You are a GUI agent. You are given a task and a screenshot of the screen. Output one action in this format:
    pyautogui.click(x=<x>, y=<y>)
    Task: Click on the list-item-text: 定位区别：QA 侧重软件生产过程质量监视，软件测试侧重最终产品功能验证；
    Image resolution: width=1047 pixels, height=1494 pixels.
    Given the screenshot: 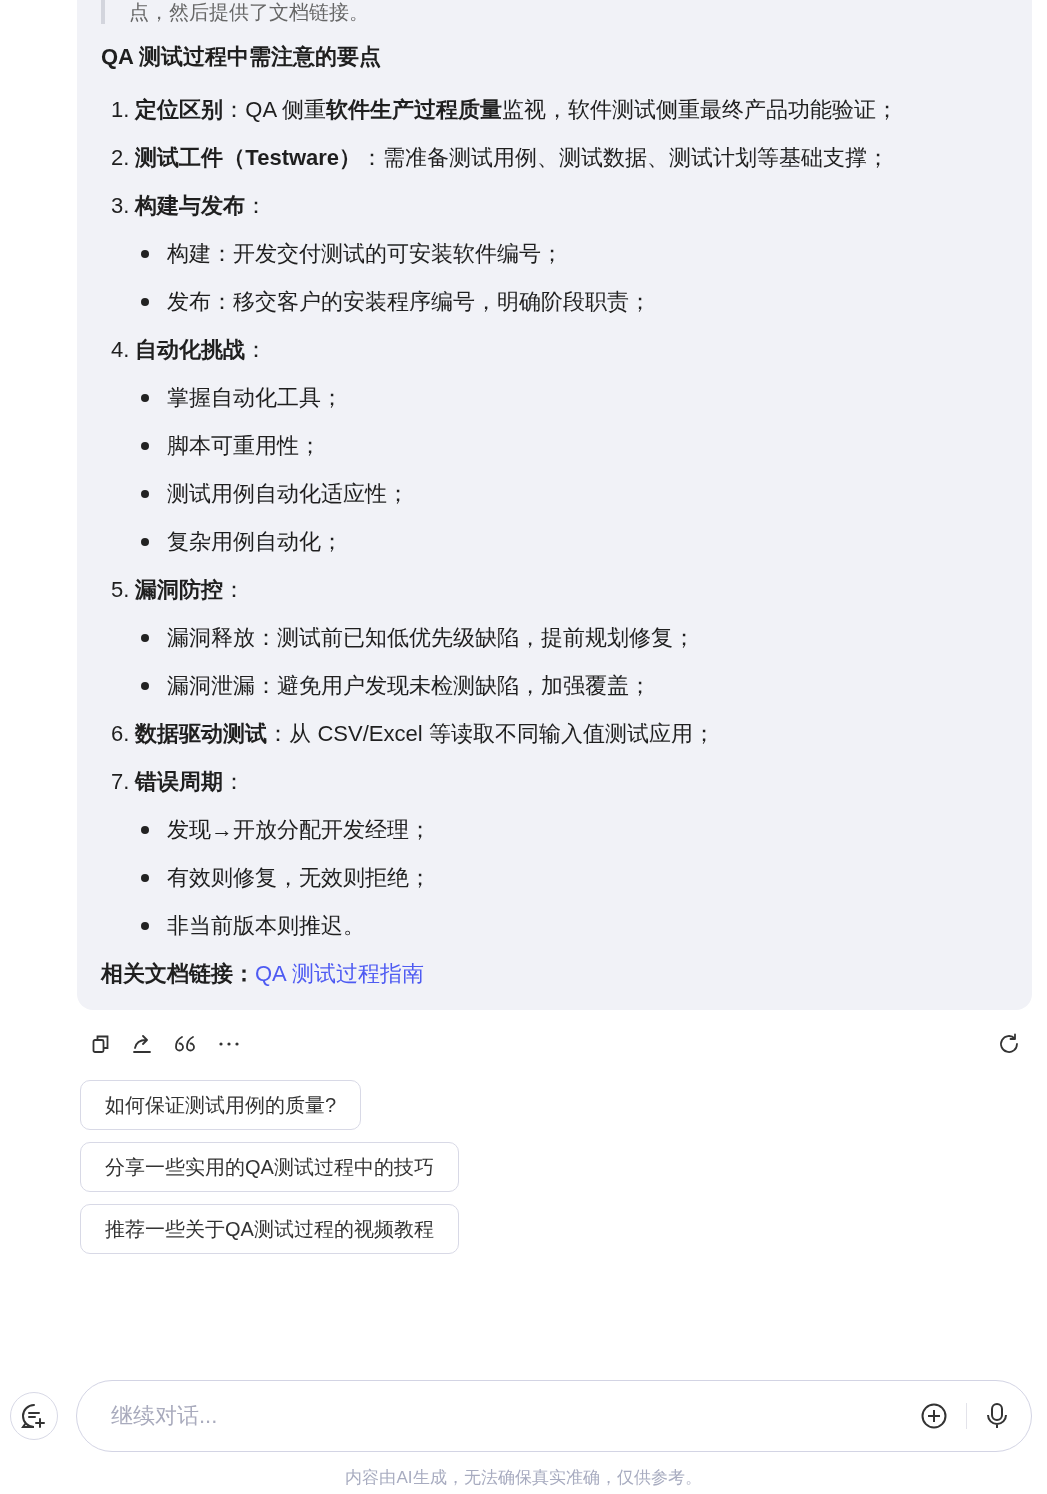 What is the action you would take?
    pyautogui.click(x=517, y=110)
    